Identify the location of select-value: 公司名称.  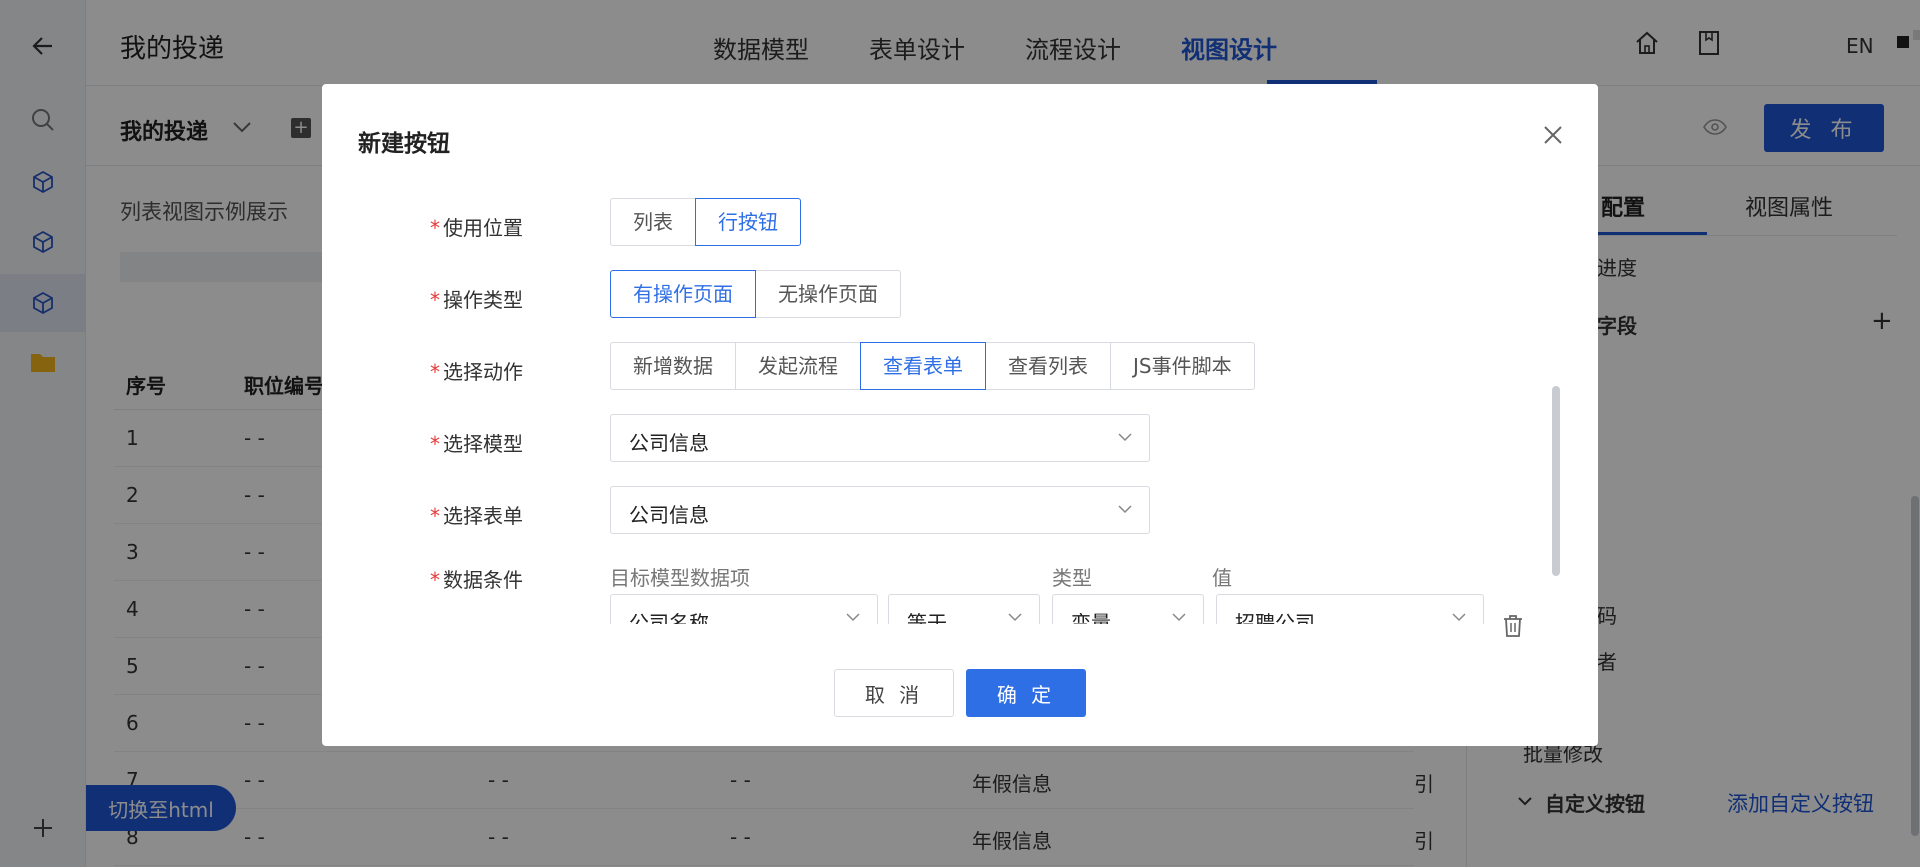
(669, 617).